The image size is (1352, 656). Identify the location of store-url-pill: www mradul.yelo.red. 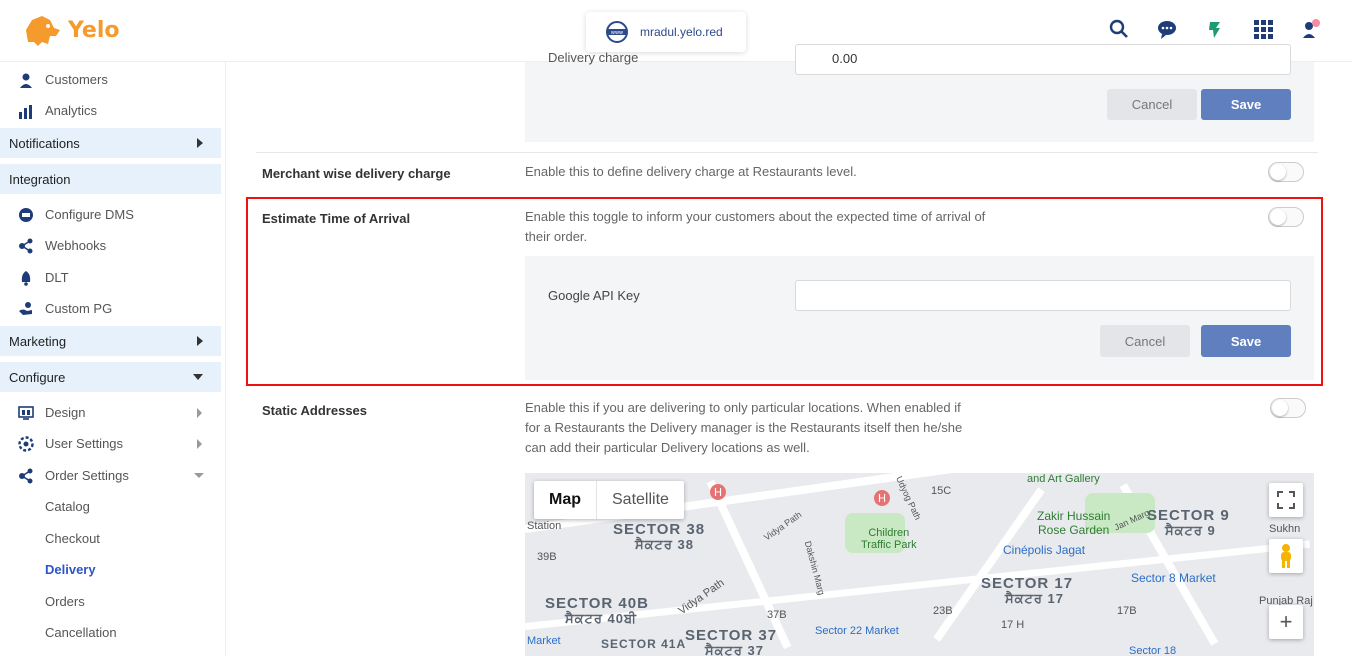
(666, 32).